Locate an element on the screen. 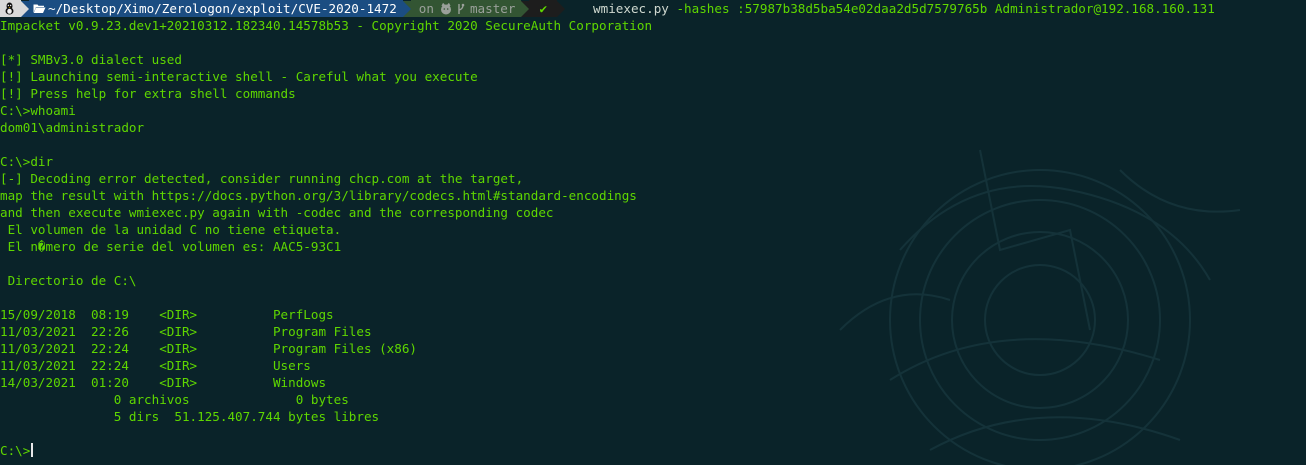  output-line: 15/09/2018 08:19 <DIR> PerfLogs is located at coordinates (167, 314).